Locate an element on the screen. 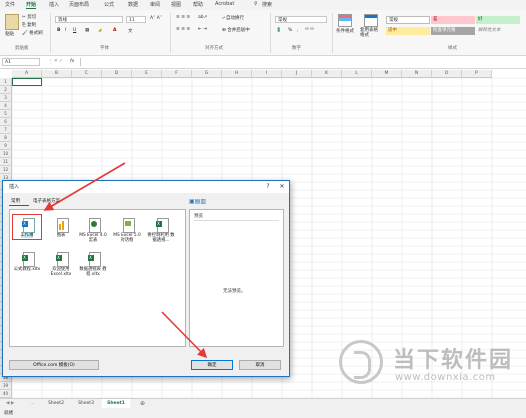  watermark: 当下软件园 www.downxia.com is located at coordinates (430, 367).